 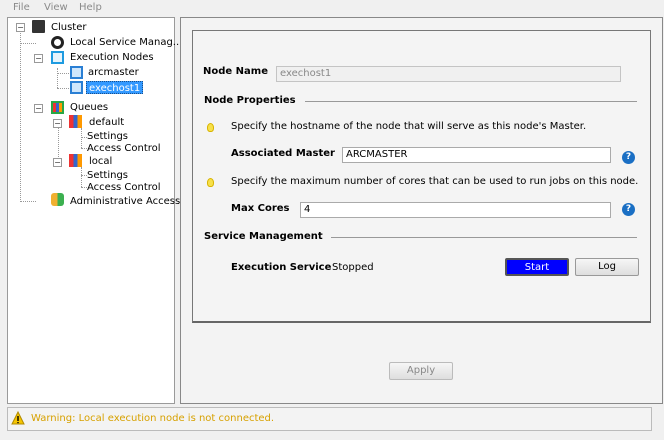 What do you see at coordinates (90, 7) in the screenshot?
I see `menu-help: Help` at bounding box center [90, 7].